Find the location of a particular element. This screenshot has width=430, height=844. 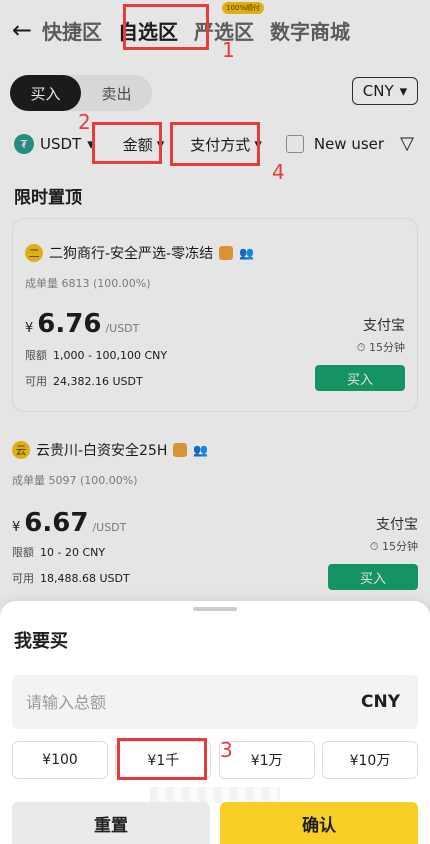

confirm-button: 确认 is located at coordinates (319, 823).